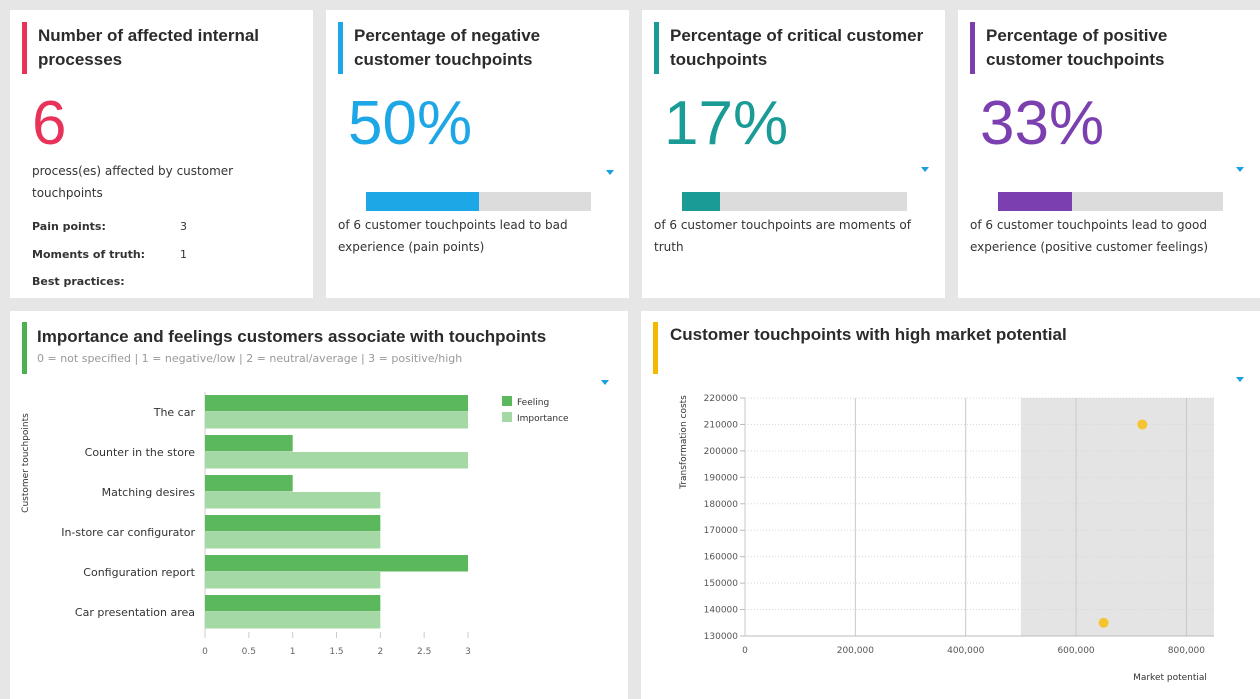  I want to click on pain-points-value: 3, so click(183, 226).